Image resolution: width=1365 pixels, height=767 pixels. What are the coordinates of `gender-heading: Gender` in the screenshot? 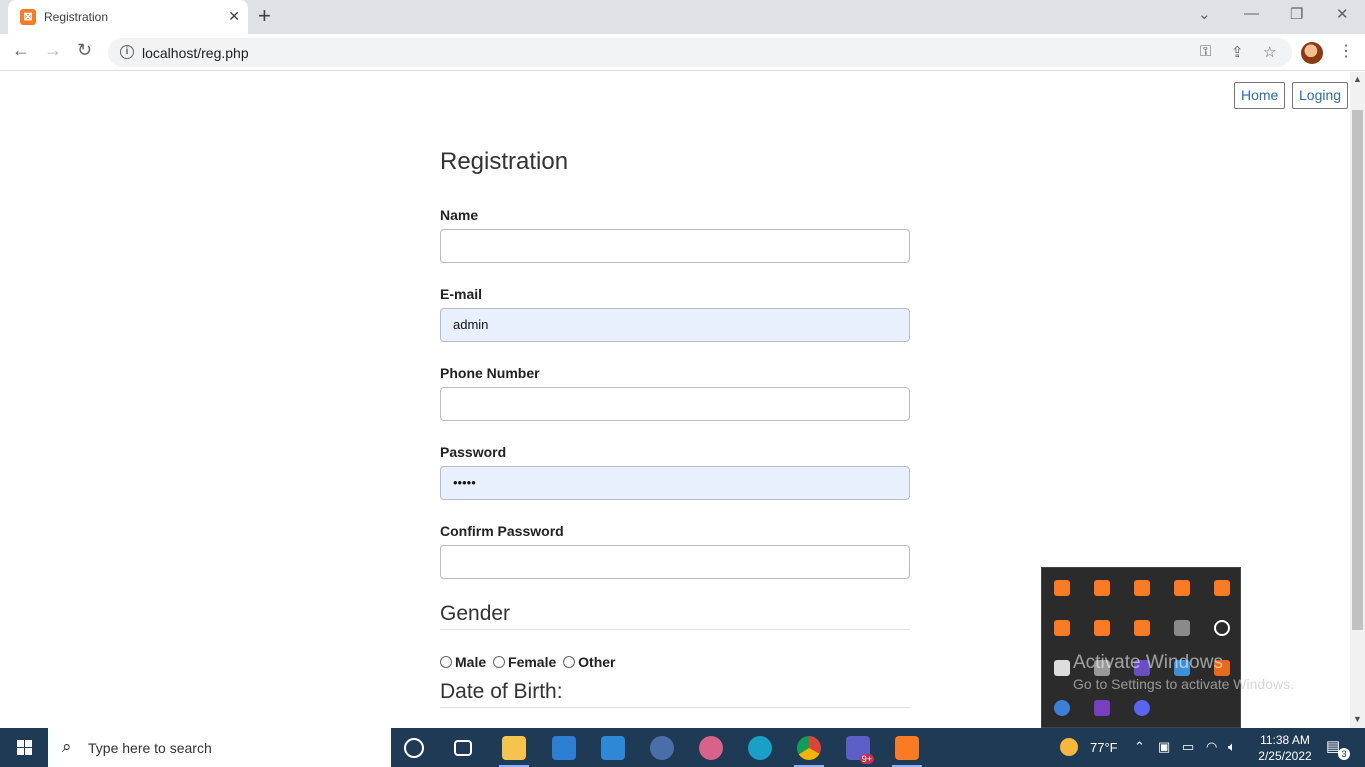 It's located at (475, 613).